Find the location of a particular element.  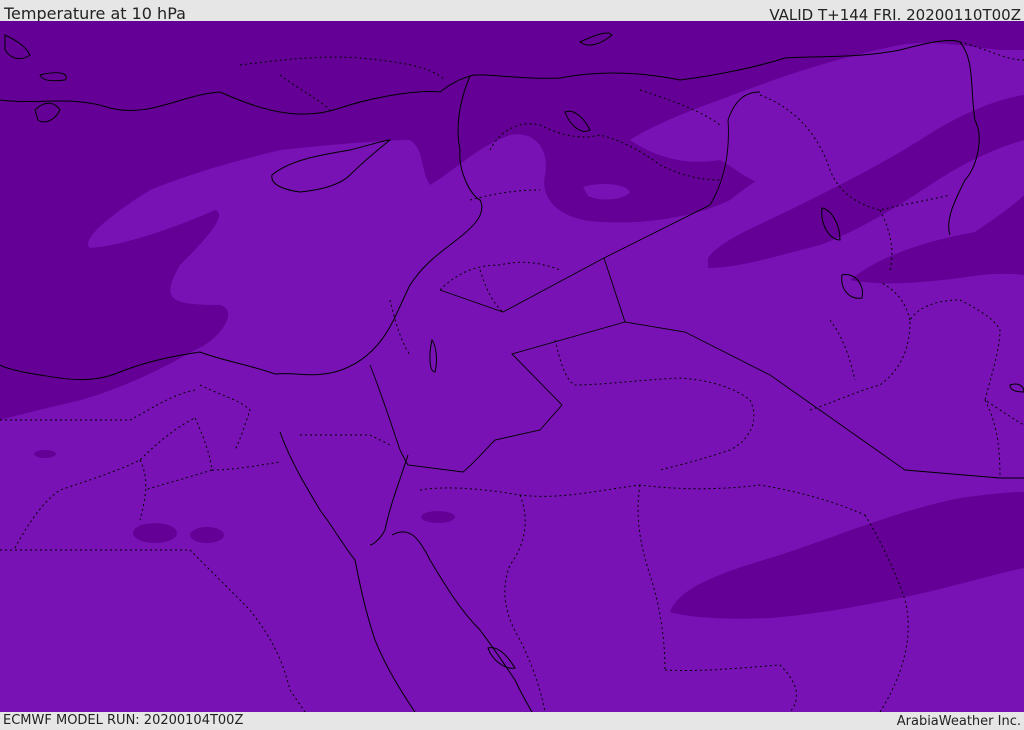

model-run-label: ECMWF MODEL RUN: 20200104T00Z is located at coordinates (123, 720).